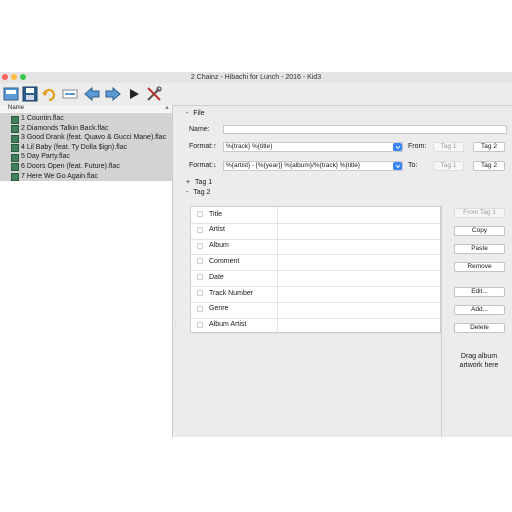  I want to click on from-label: From:, so click(417, 146).